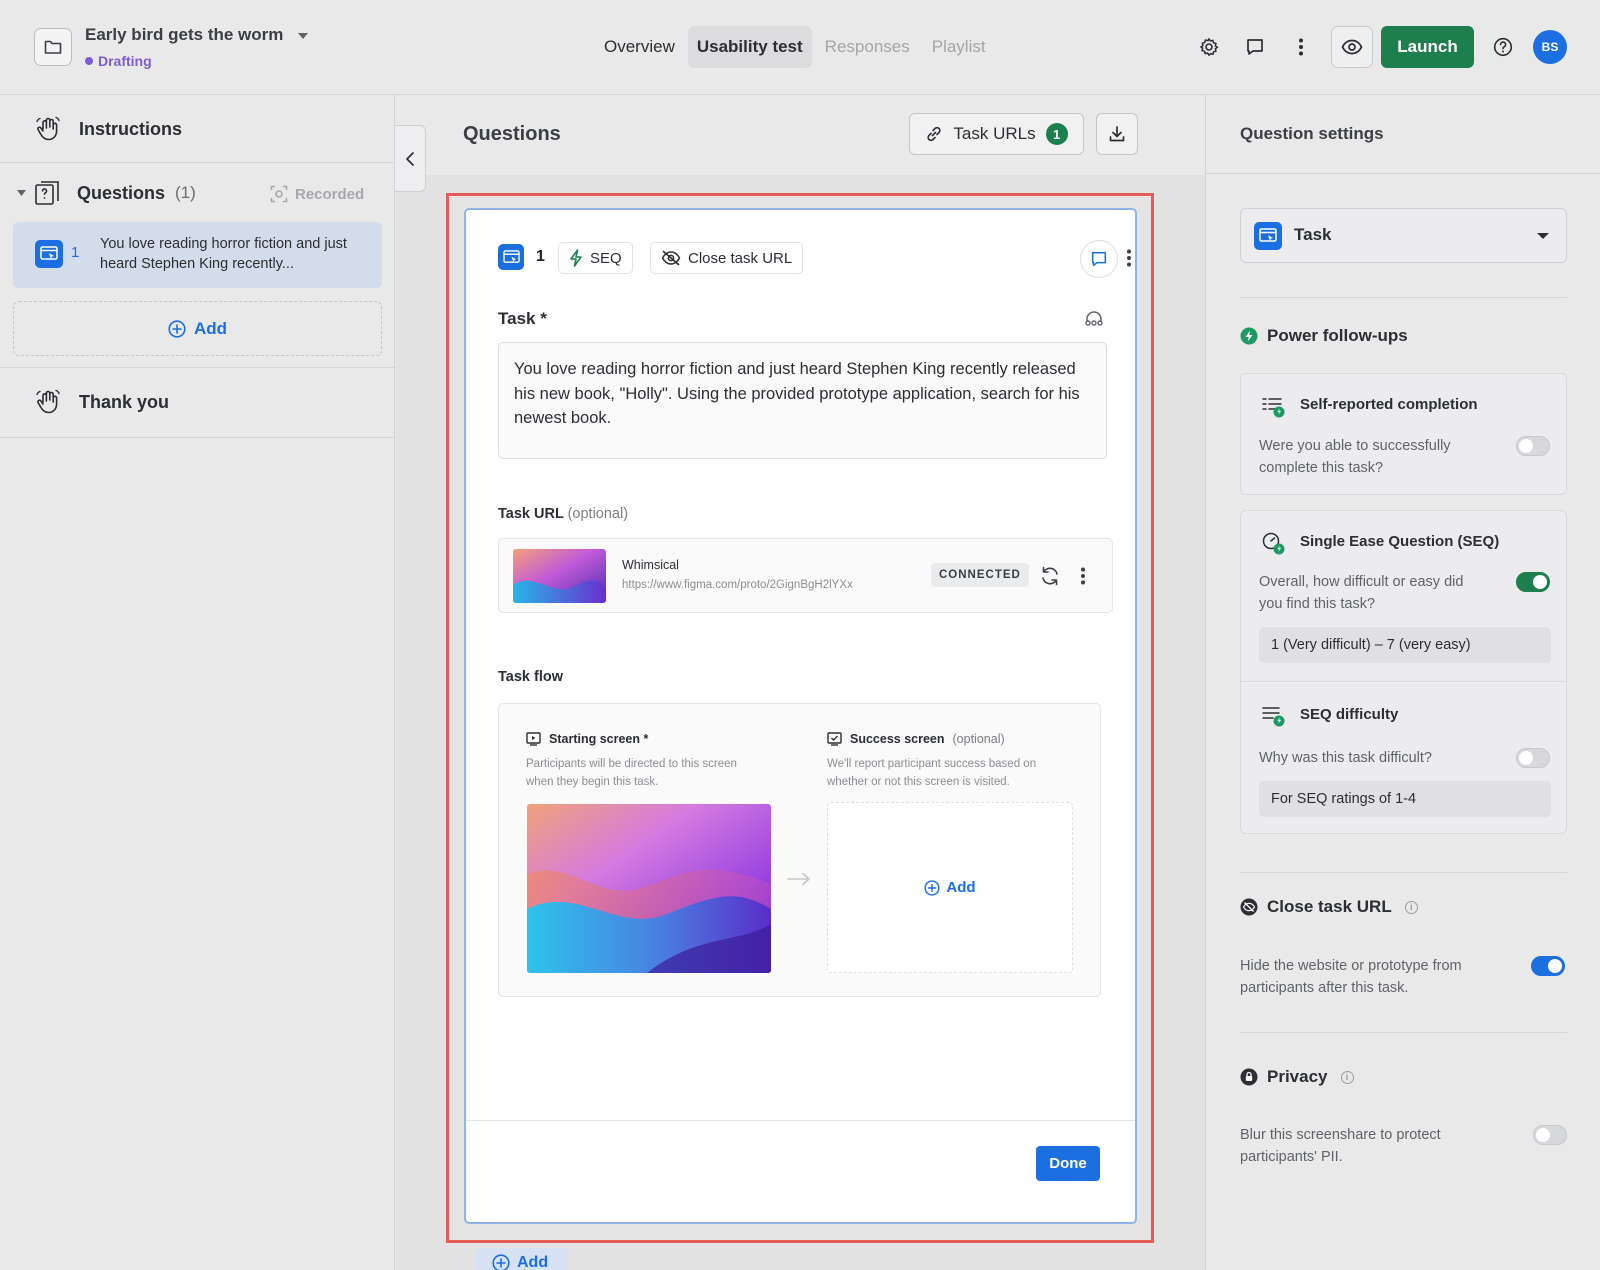 The width and height of the screenshot is (1600, 1270). I want to click on settings-button, so click(1209, 47).